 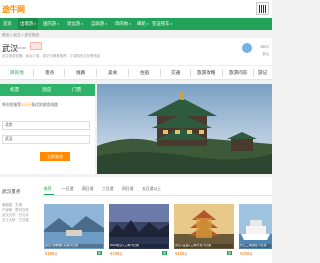 What do you see at coordinates (264, 47) in the screenshot?
I see `weather-temp: 25°C` at bounding box center [264, 47].